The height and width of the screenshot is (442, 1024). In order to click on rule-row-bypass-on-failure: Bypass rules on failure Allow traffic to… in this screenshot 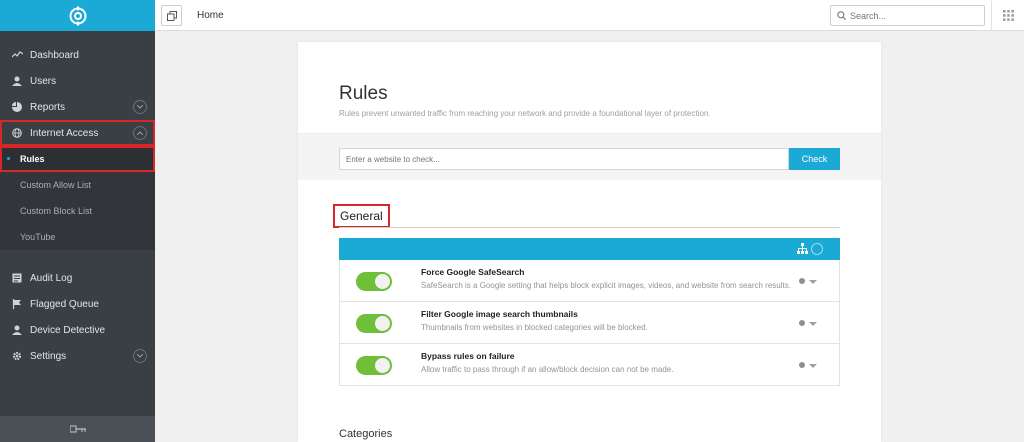, I will do `click(589, 365)`.